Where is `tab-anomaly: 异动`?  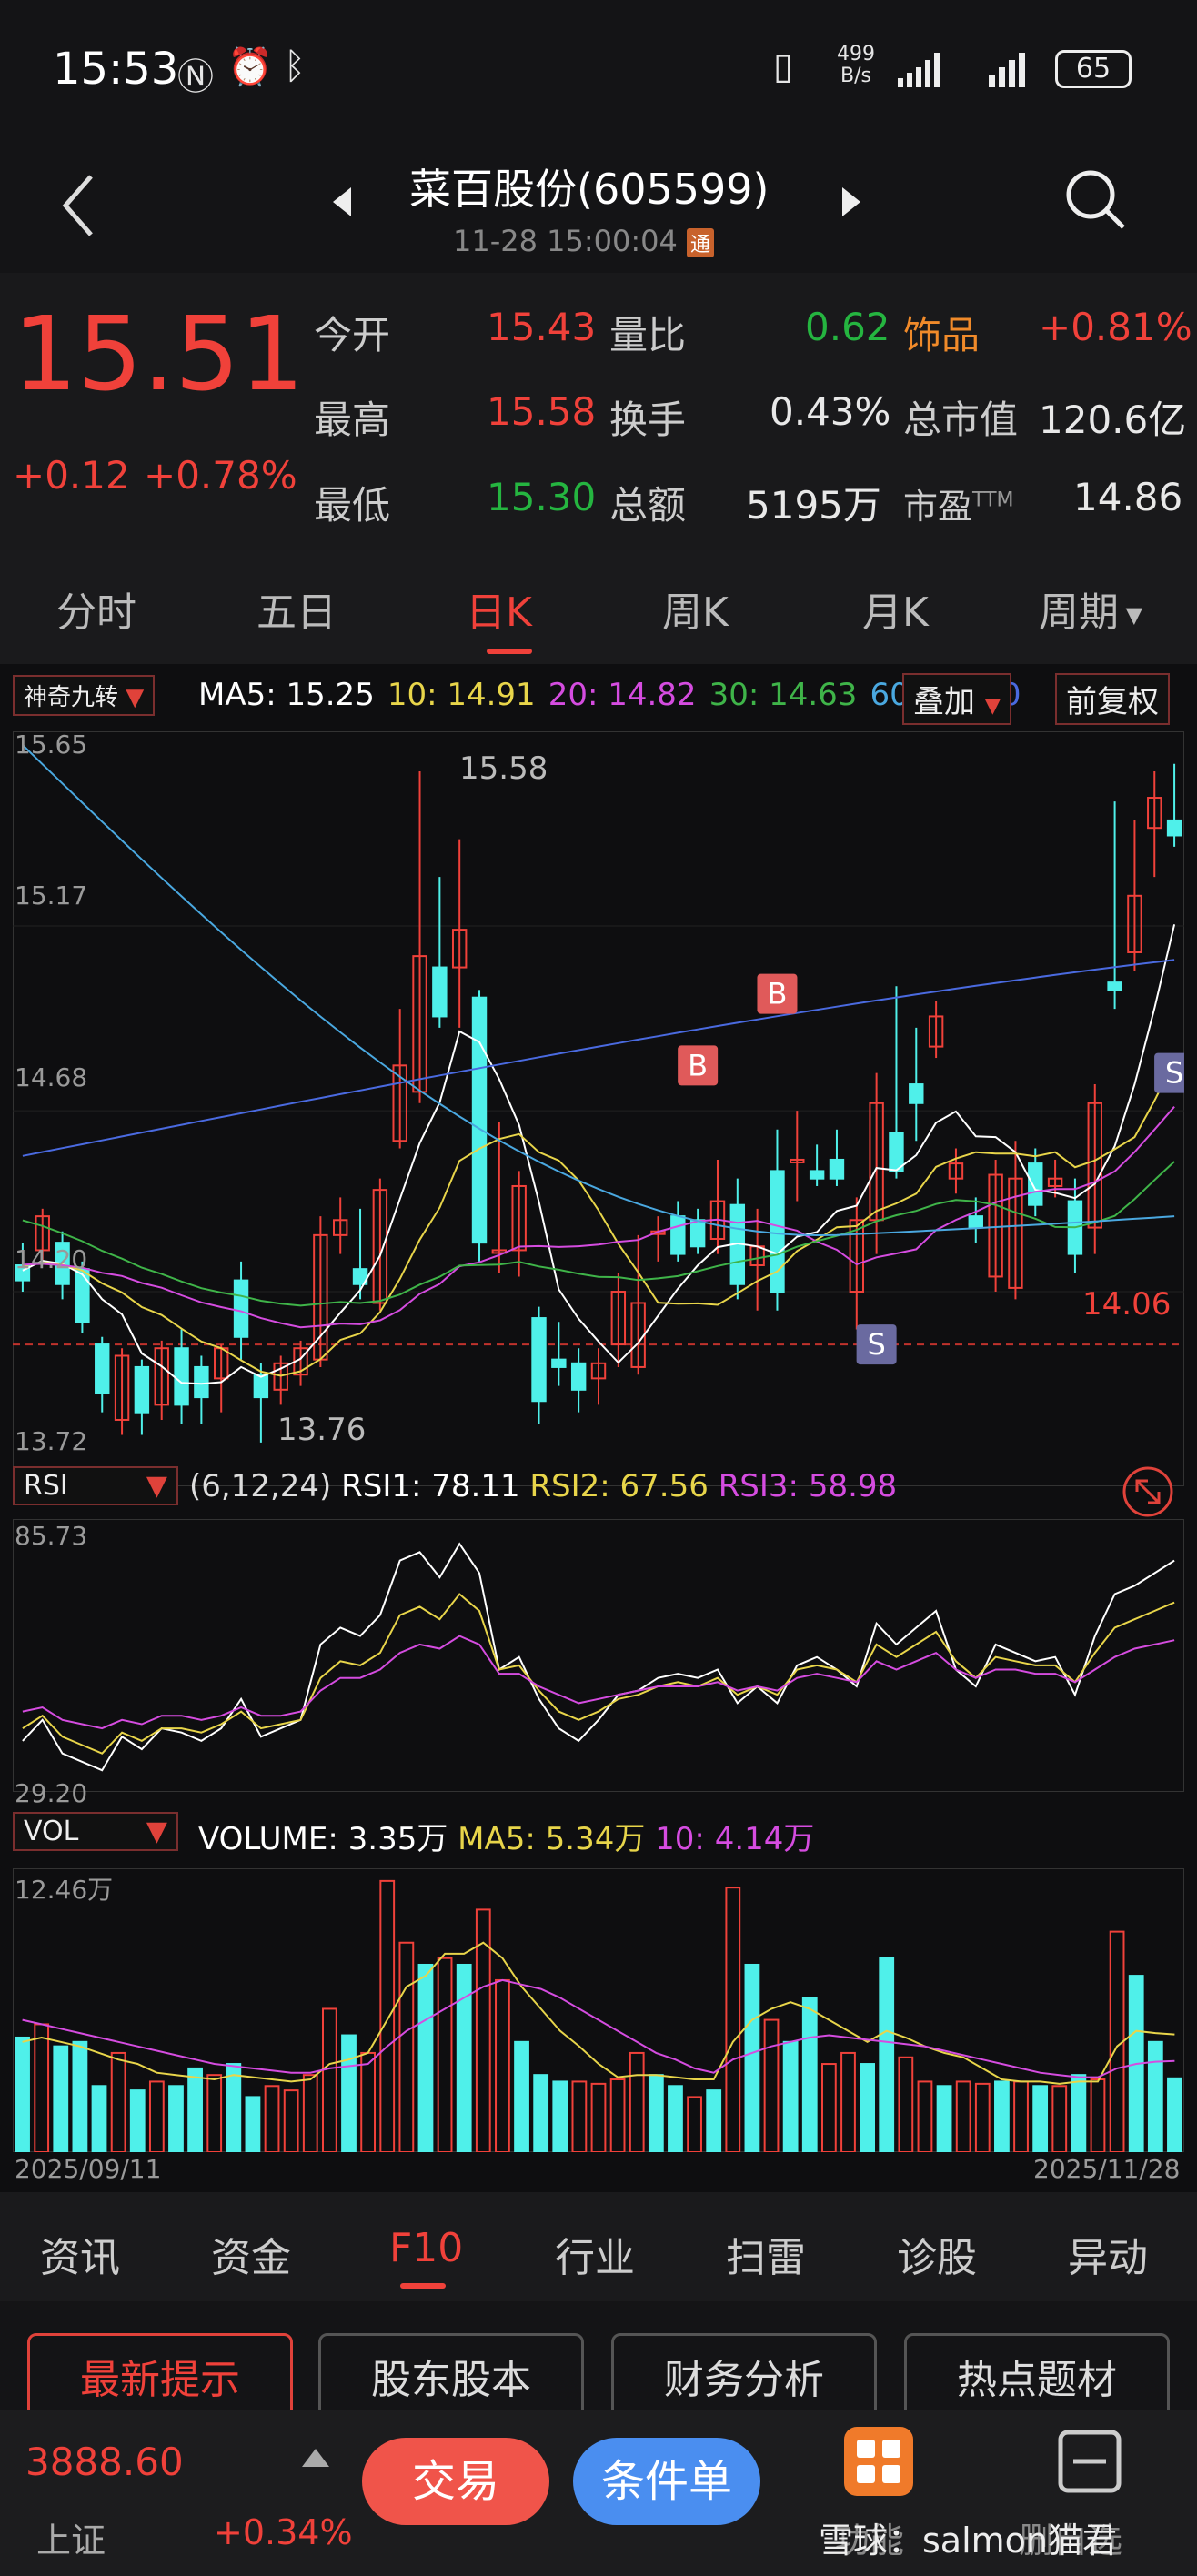
tab-anomaly: 异动 is located at coordinates (1108, 2254).